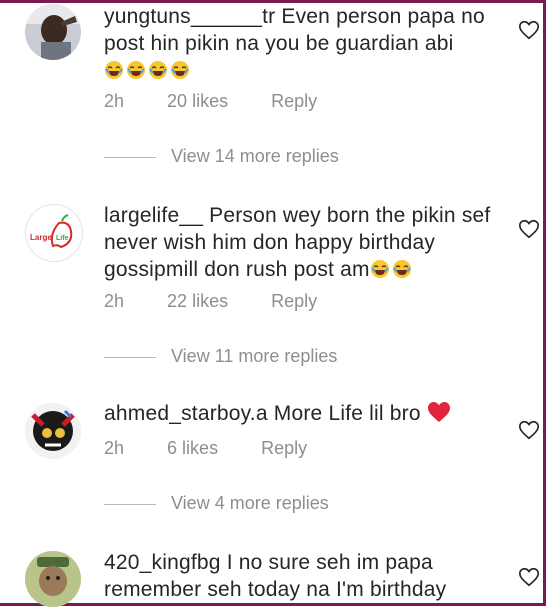 This screenshot has width=546, height=607. I want to click on large-life-logo: Large Life, so click(54, 233).